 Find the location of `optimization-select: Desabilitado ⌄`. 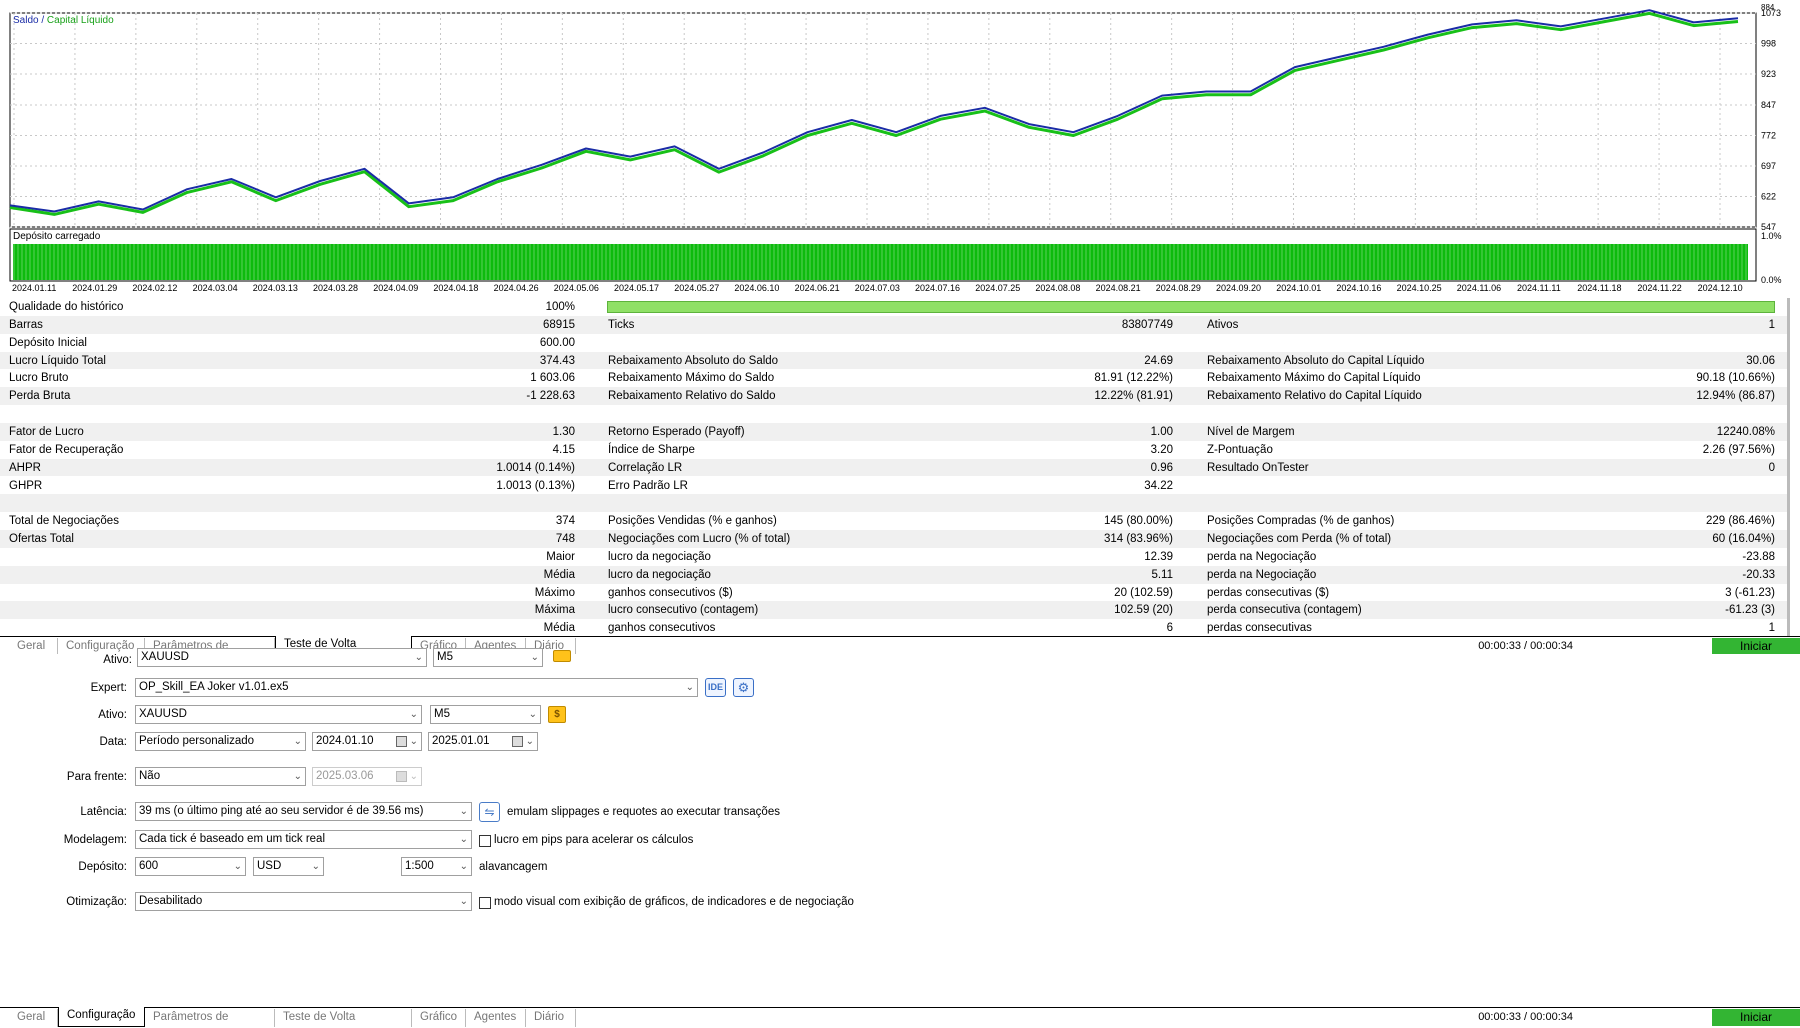

optimization-select: Desabilitado ⌄ is located at coordinates (303, 901).